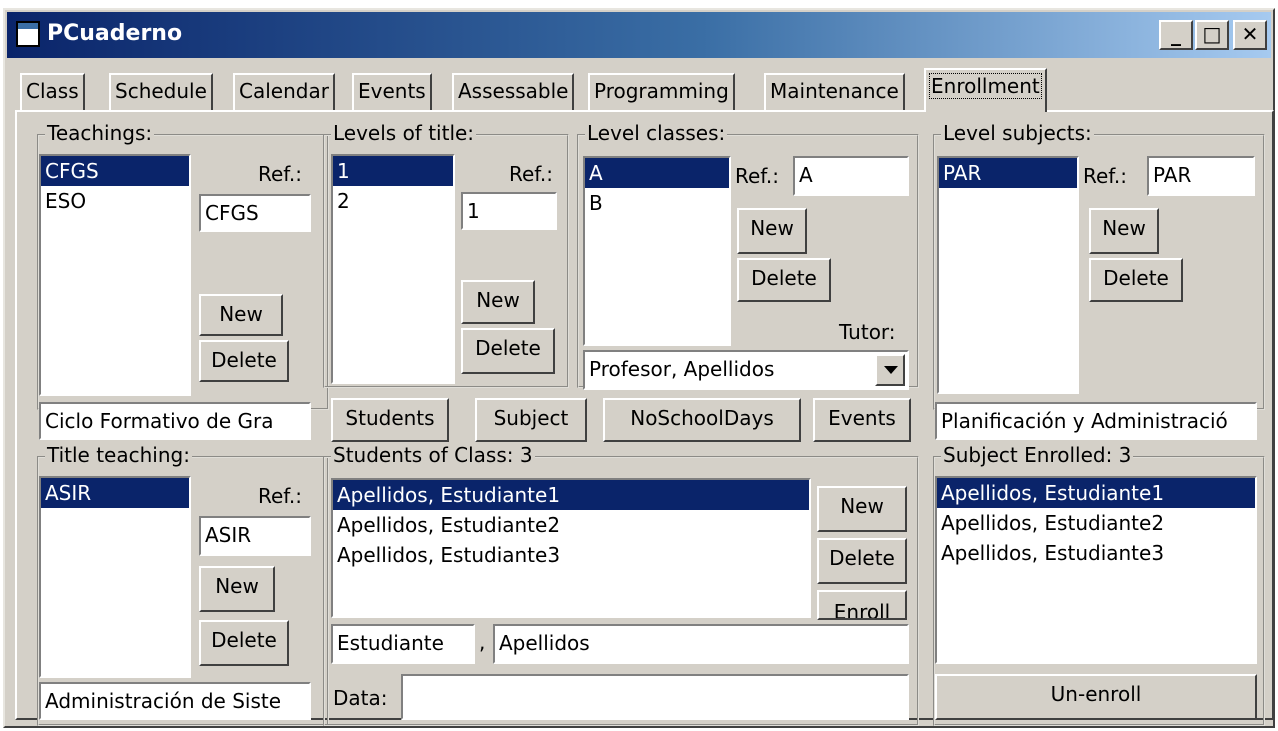  I want to click on tab-label: Class, so click(52, 91).